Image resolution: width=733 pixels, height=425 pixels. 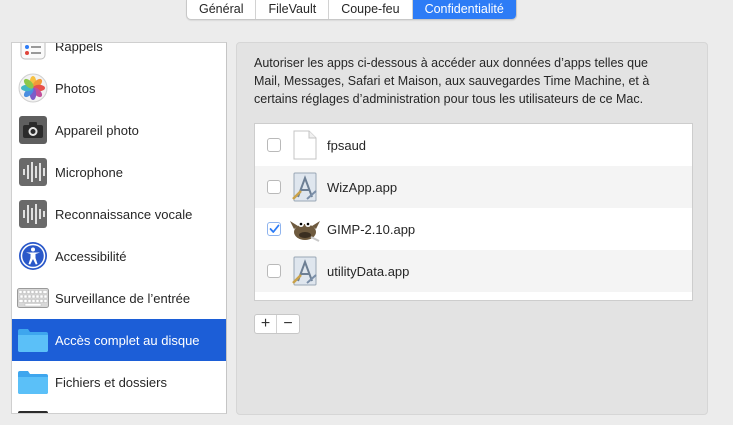 I want to click on sidebar-item-accessibility: Accessibilité, so click(x=119, y=256).